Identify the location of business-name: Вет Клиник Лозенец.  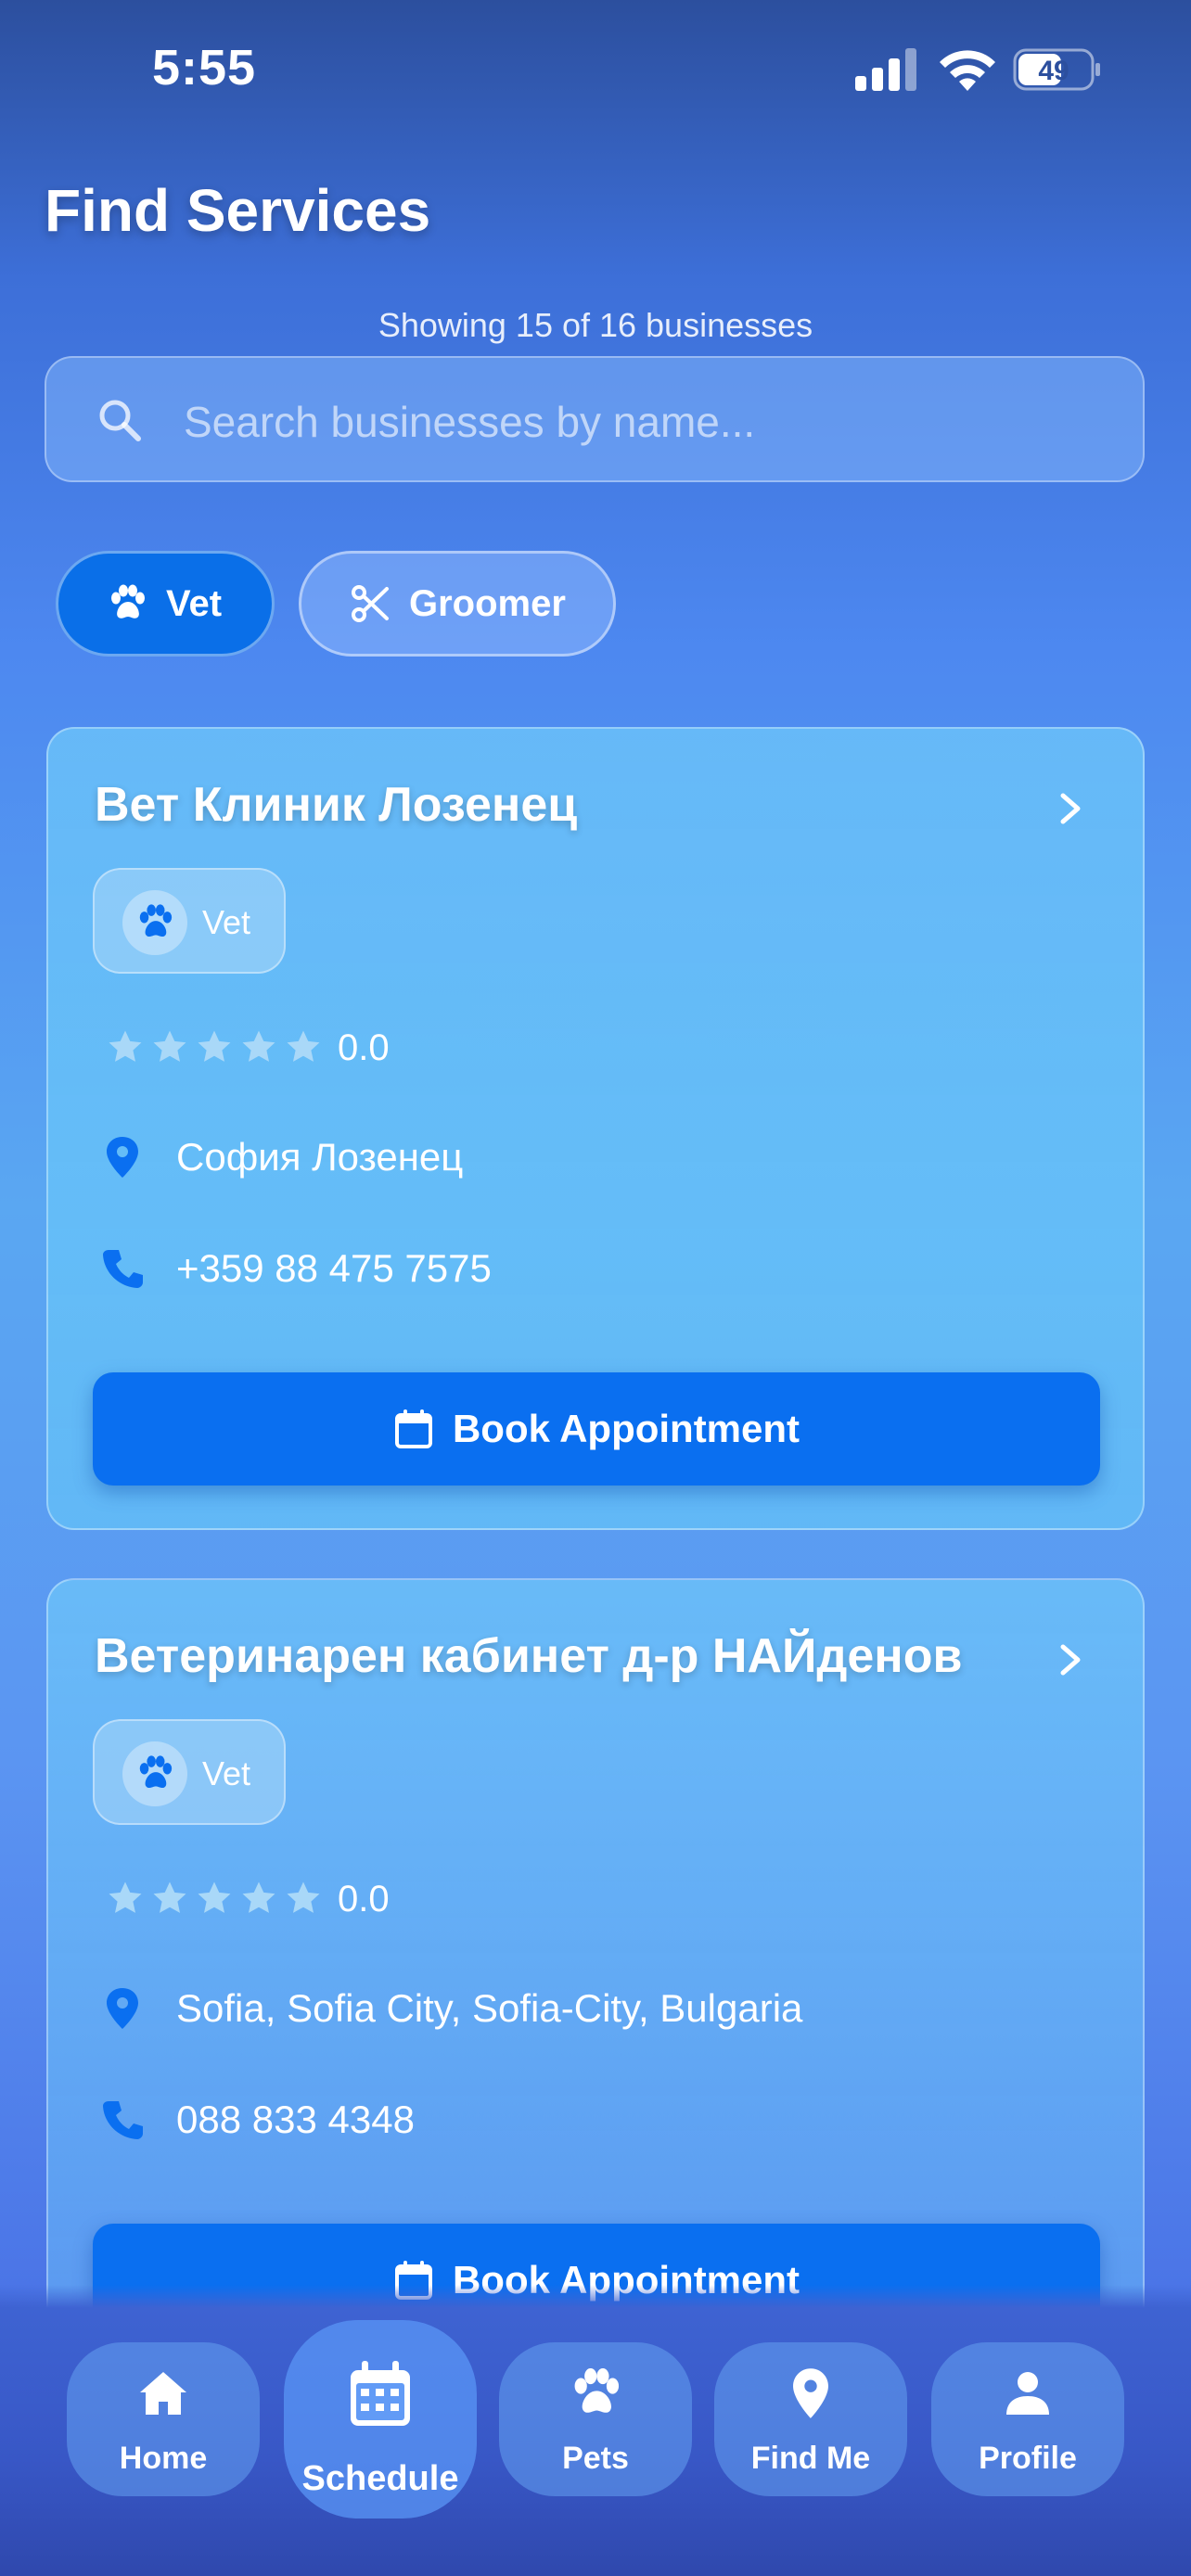
(336, 805).